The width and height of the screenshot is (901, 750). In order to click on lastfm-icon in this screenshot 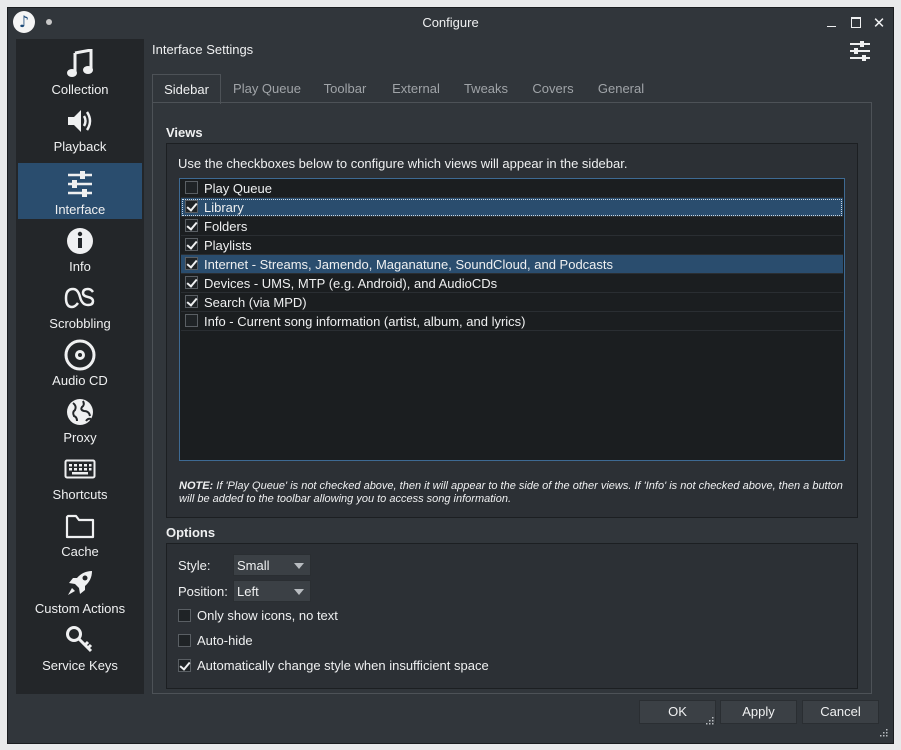, I will do `click(80, 298)`.